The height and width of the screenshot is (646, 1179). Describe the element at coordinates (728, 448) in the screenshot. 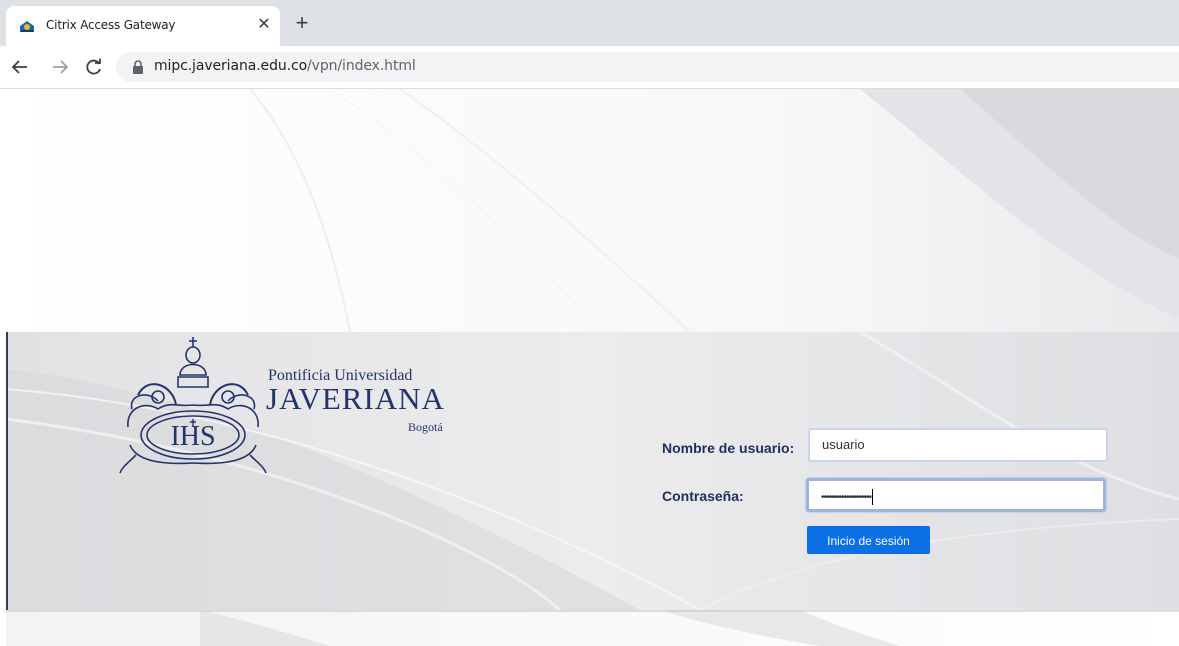

I see `username-label: Nombre de usuario:` at that location.